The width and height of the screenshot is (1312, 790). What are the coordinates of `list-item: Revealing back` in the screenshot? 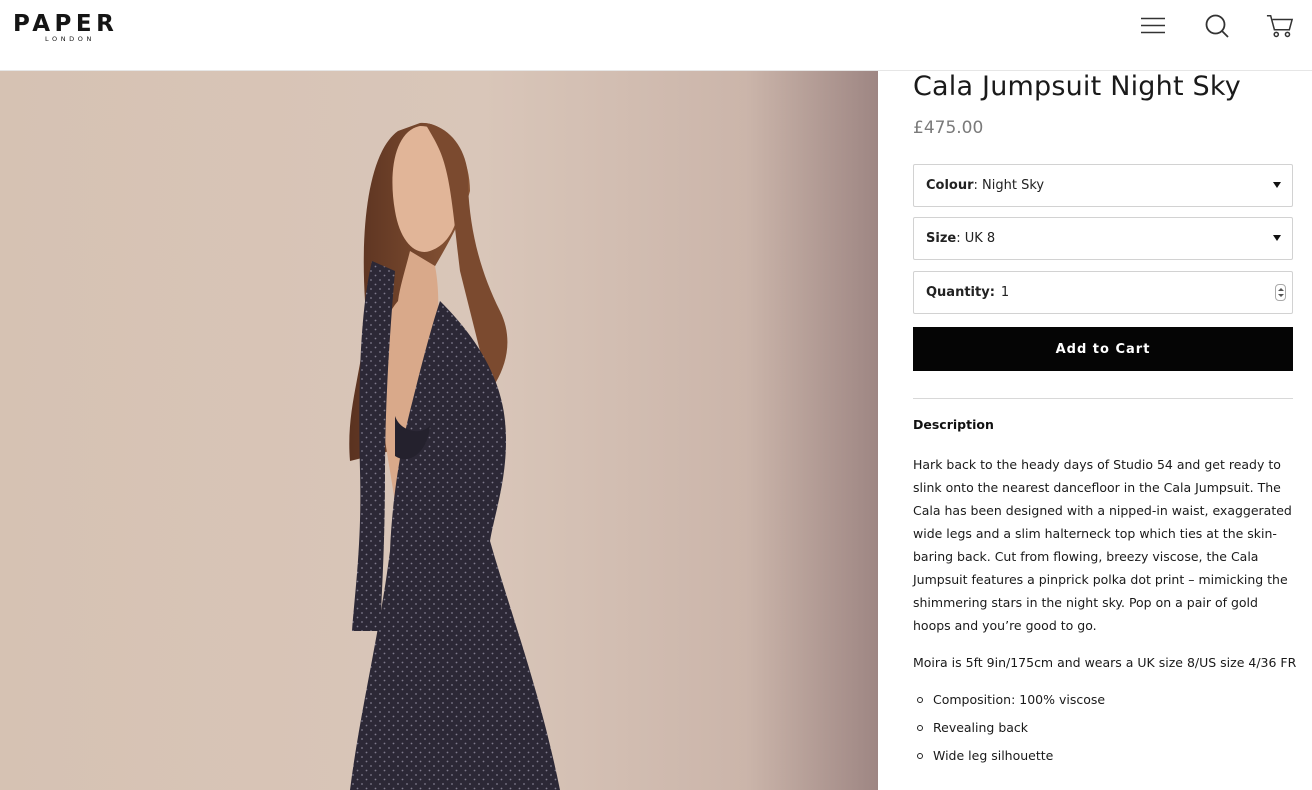 It's located at (1105, 727).